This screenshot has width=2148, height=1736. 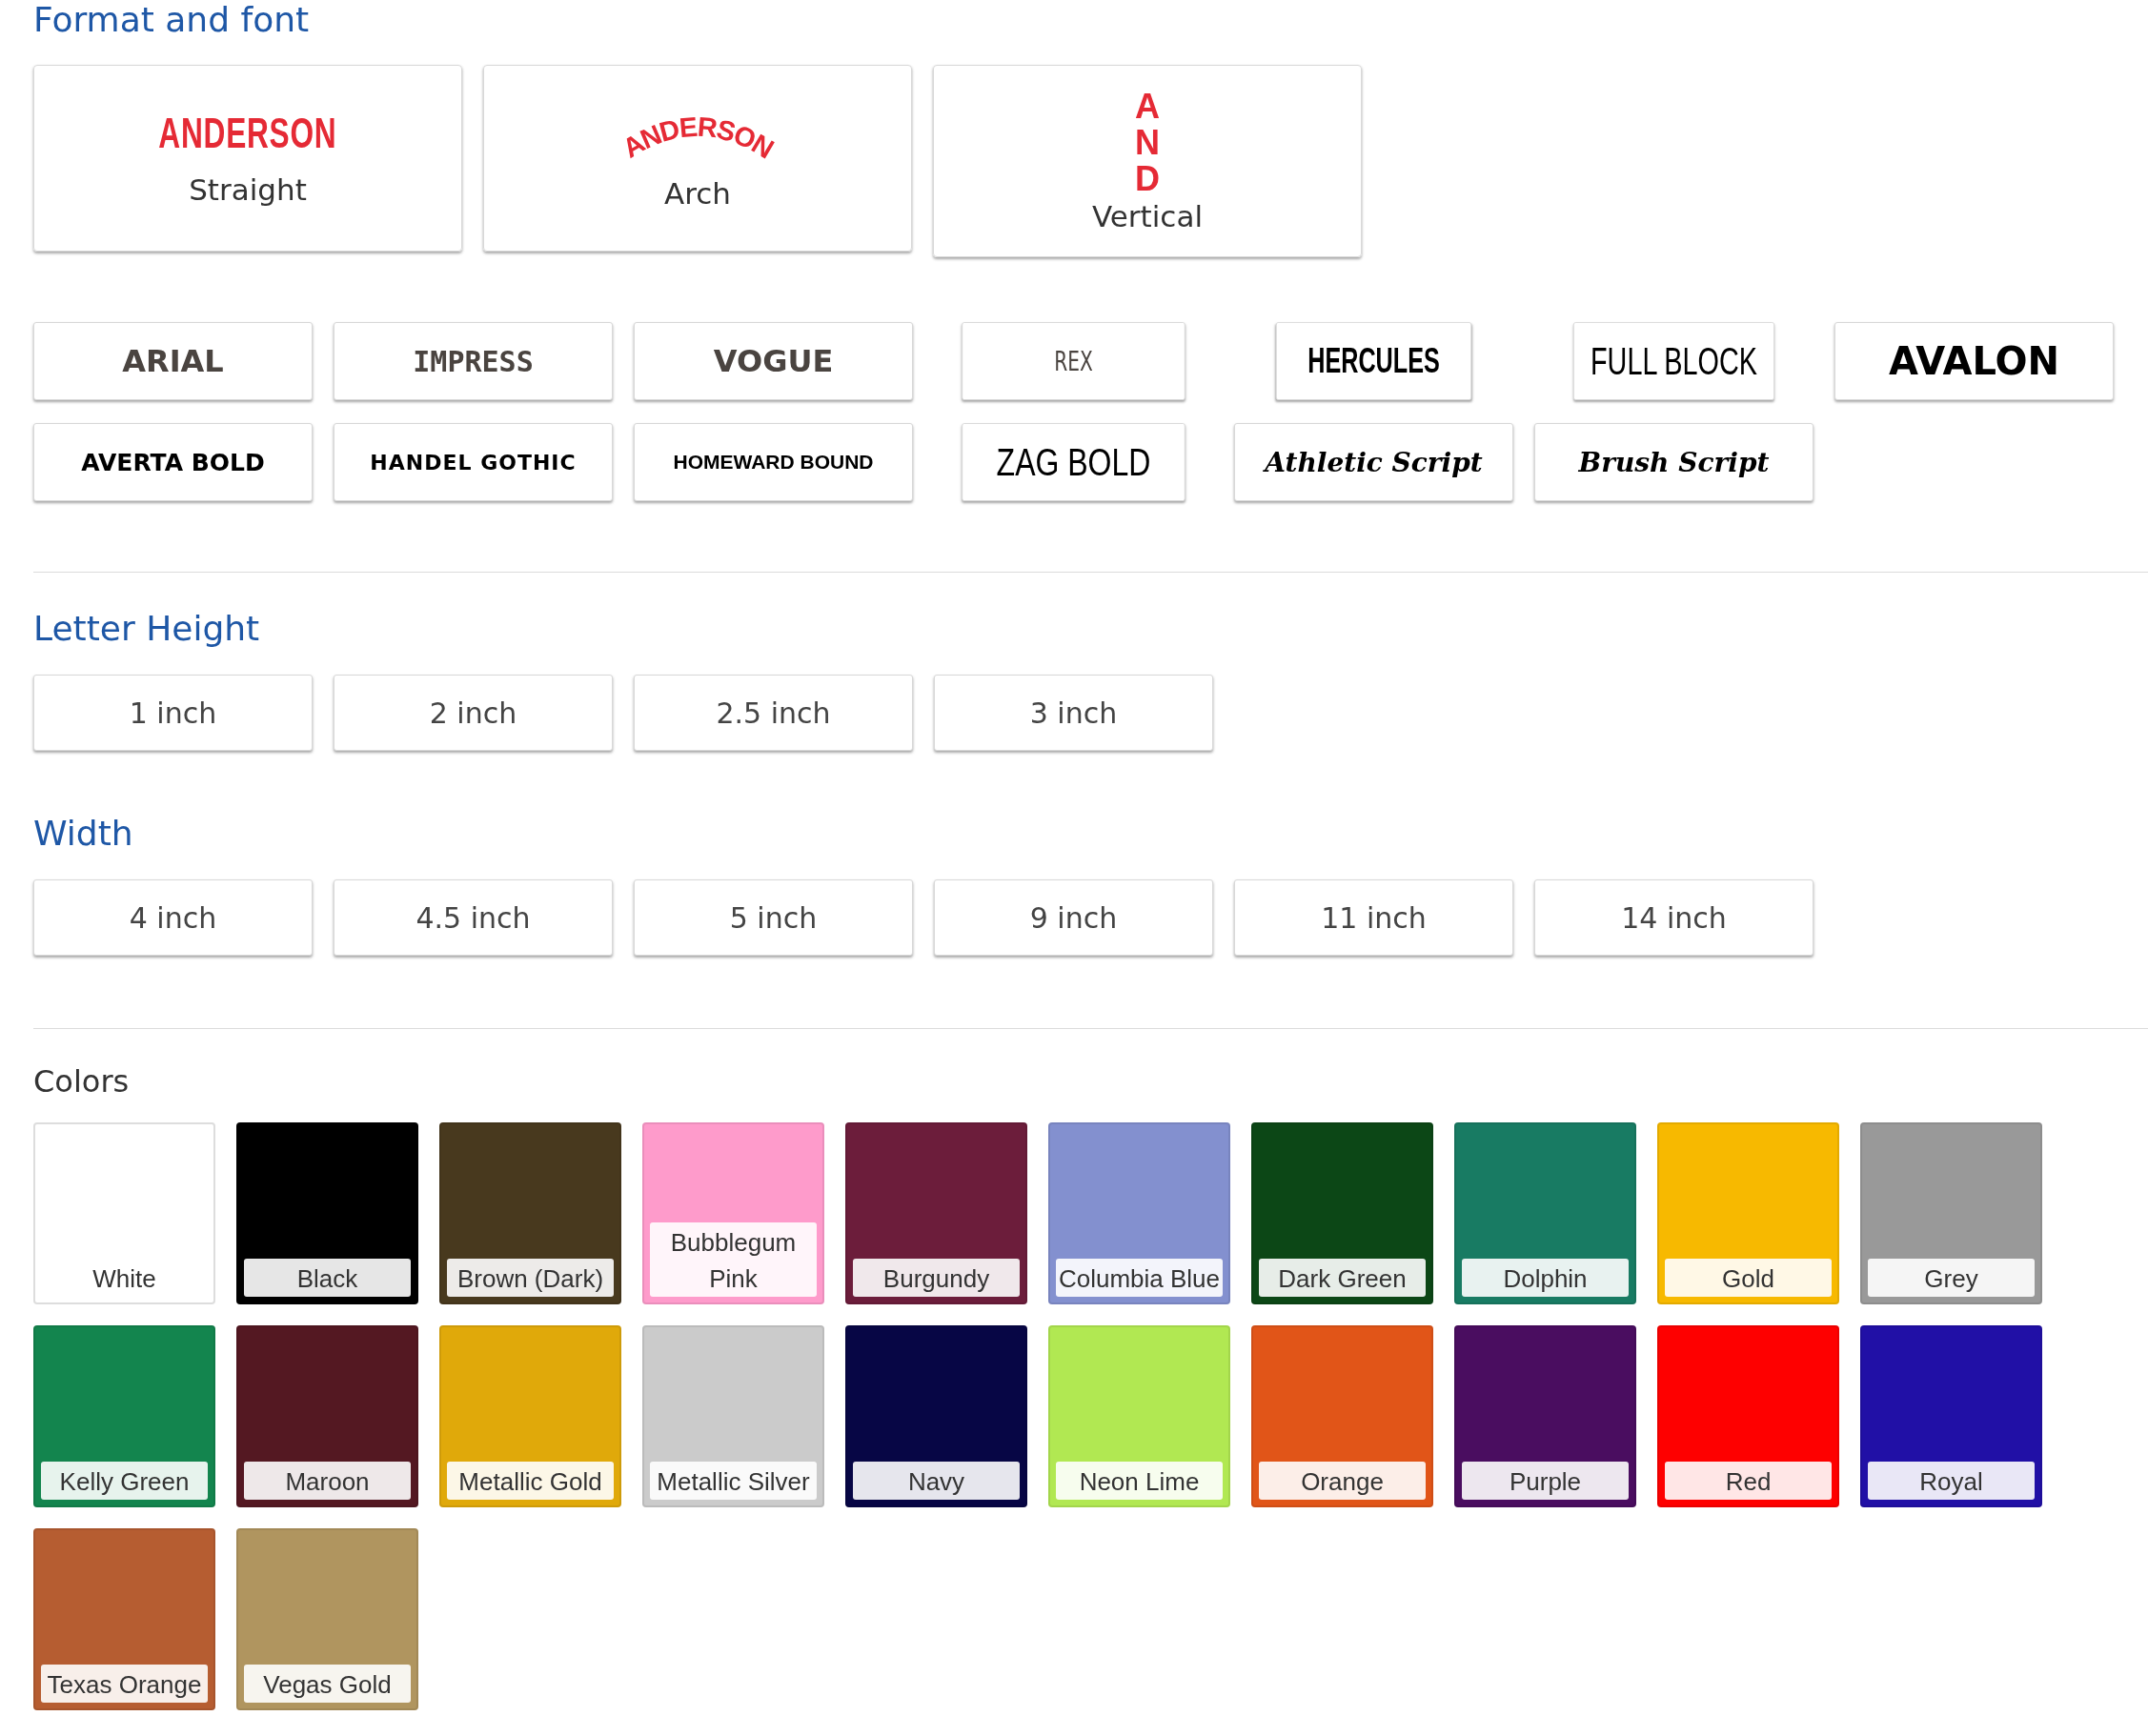 I want to click on font-option: HOMEWARD BOUND, so click(x=773, y=462).